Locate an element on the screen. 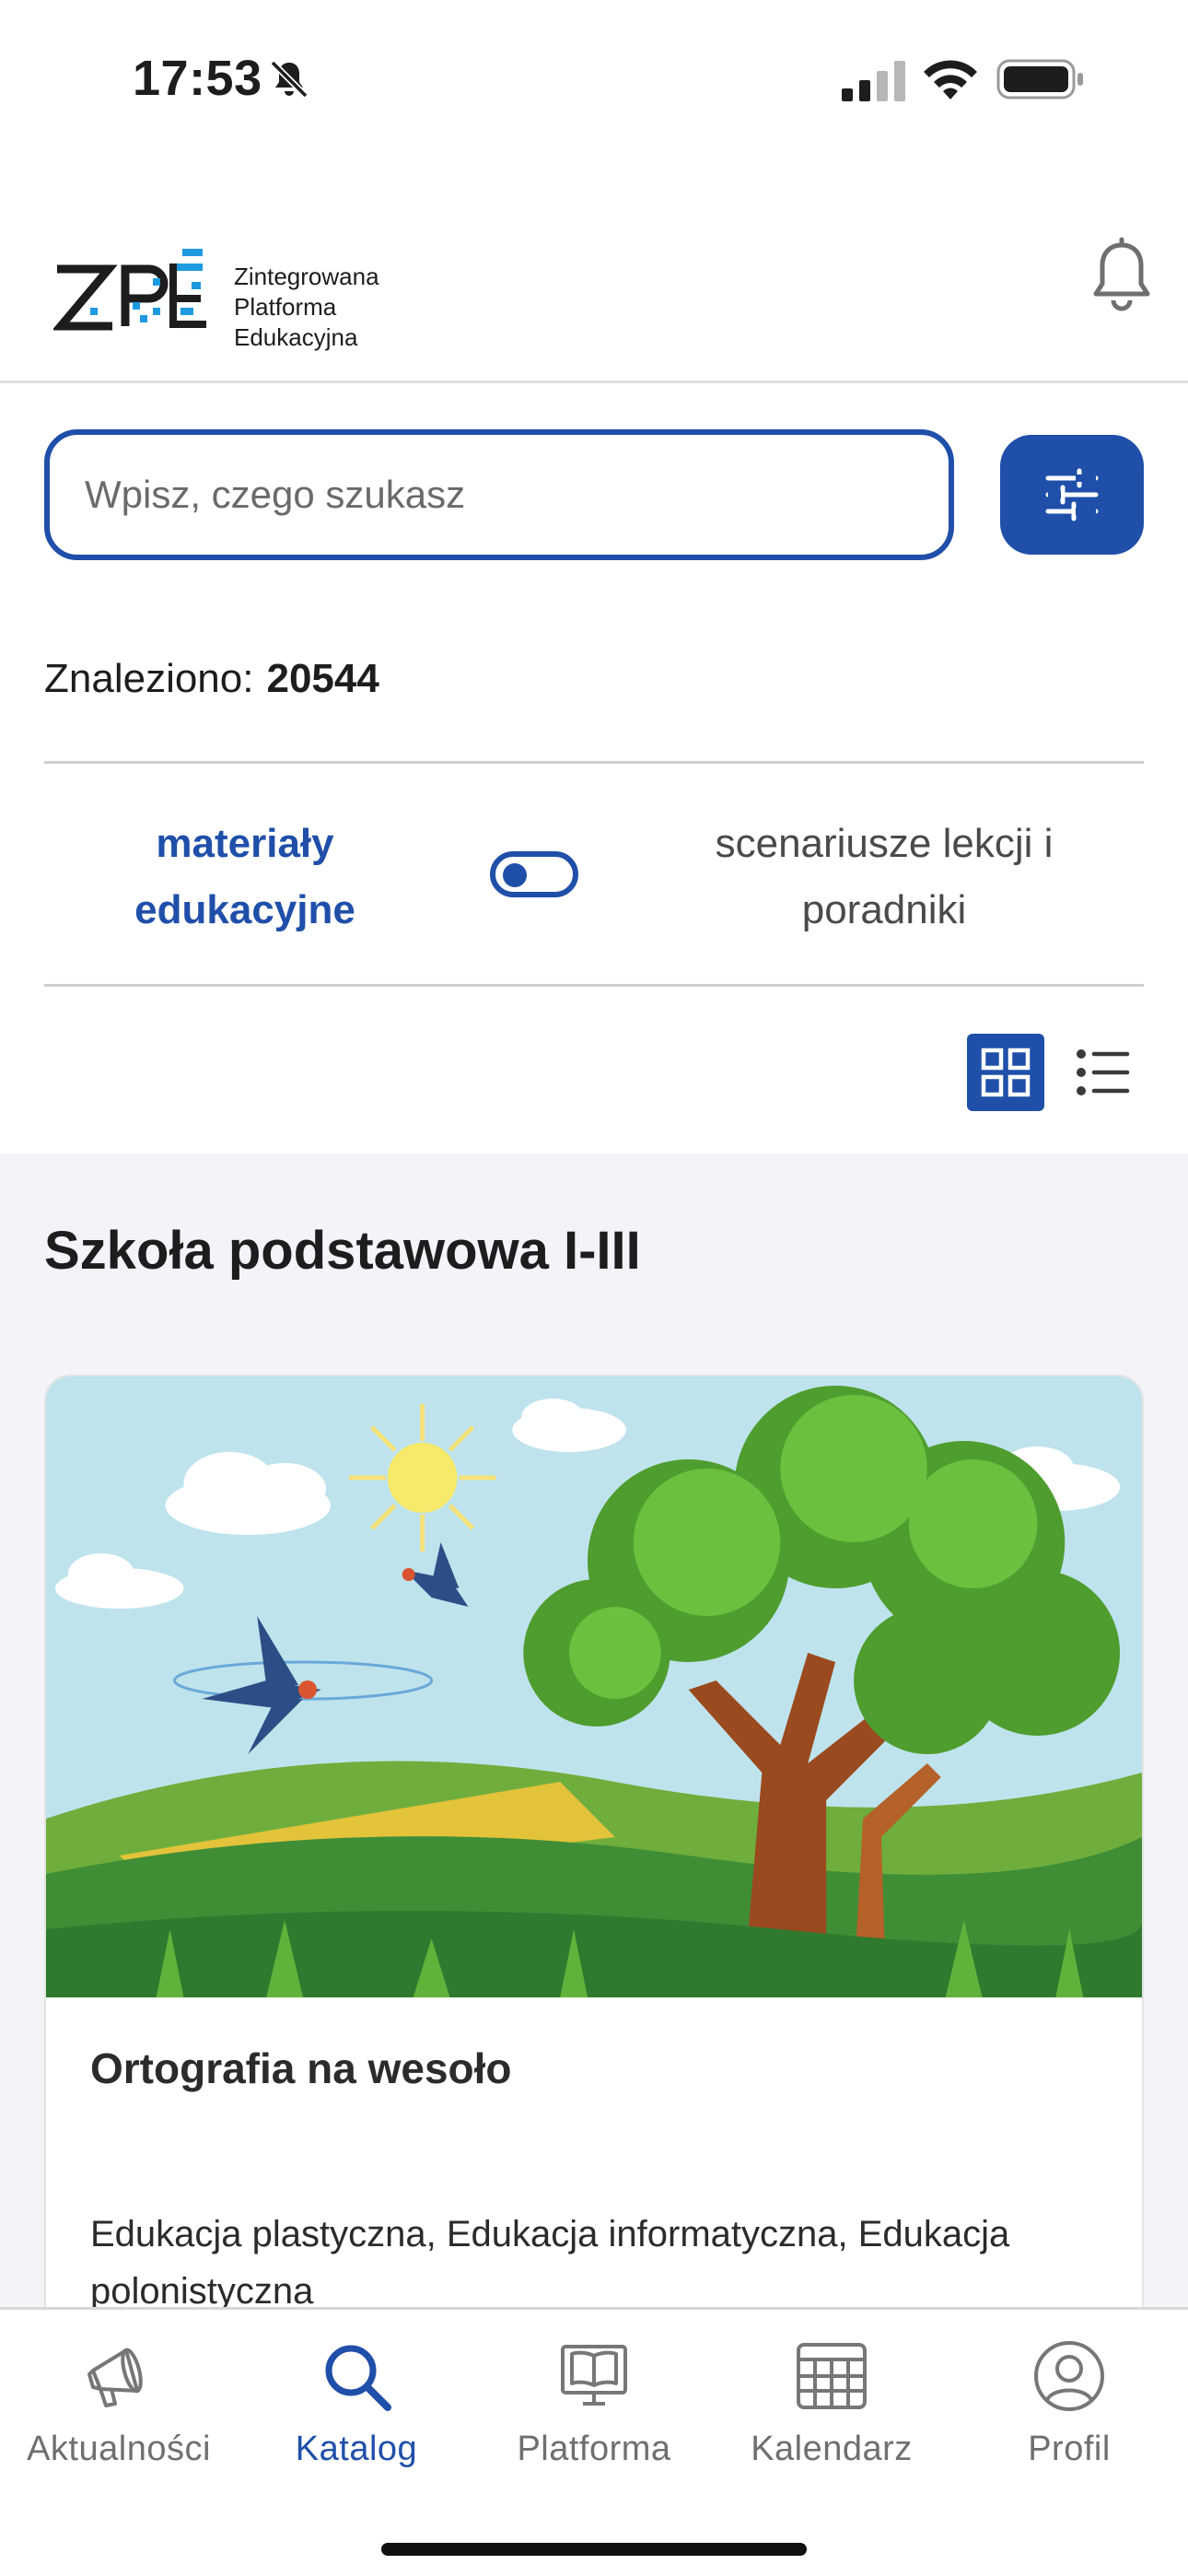 This screenshot has width=1188, height=2576. tab-label: Platforma is located at coordinates (594, 2449).